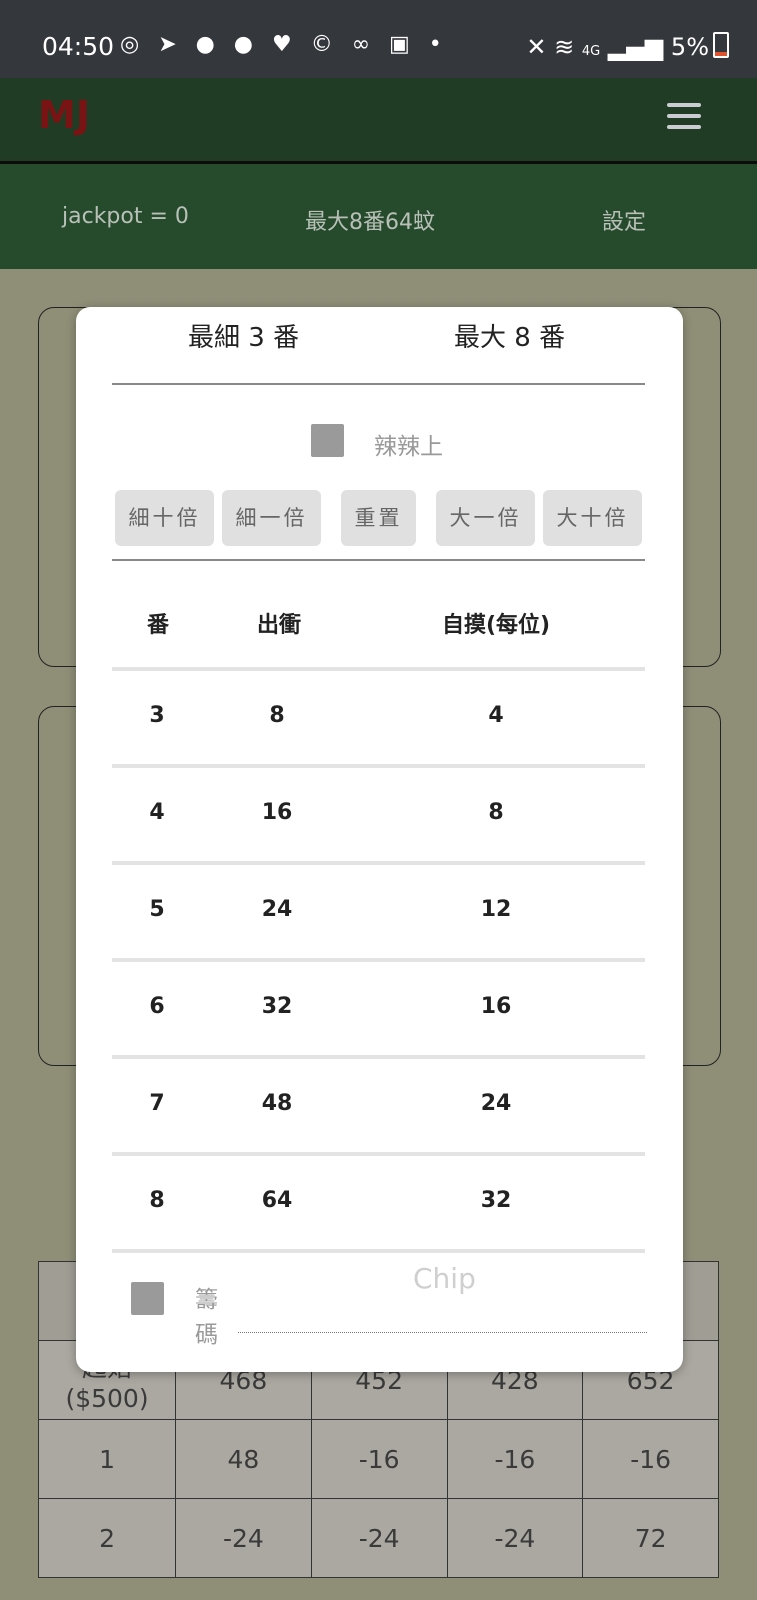 The image size is (757, 1600). Describe the element at coordinates (378, 121) in the screenshot. I see `app-header: MJ` at that location.